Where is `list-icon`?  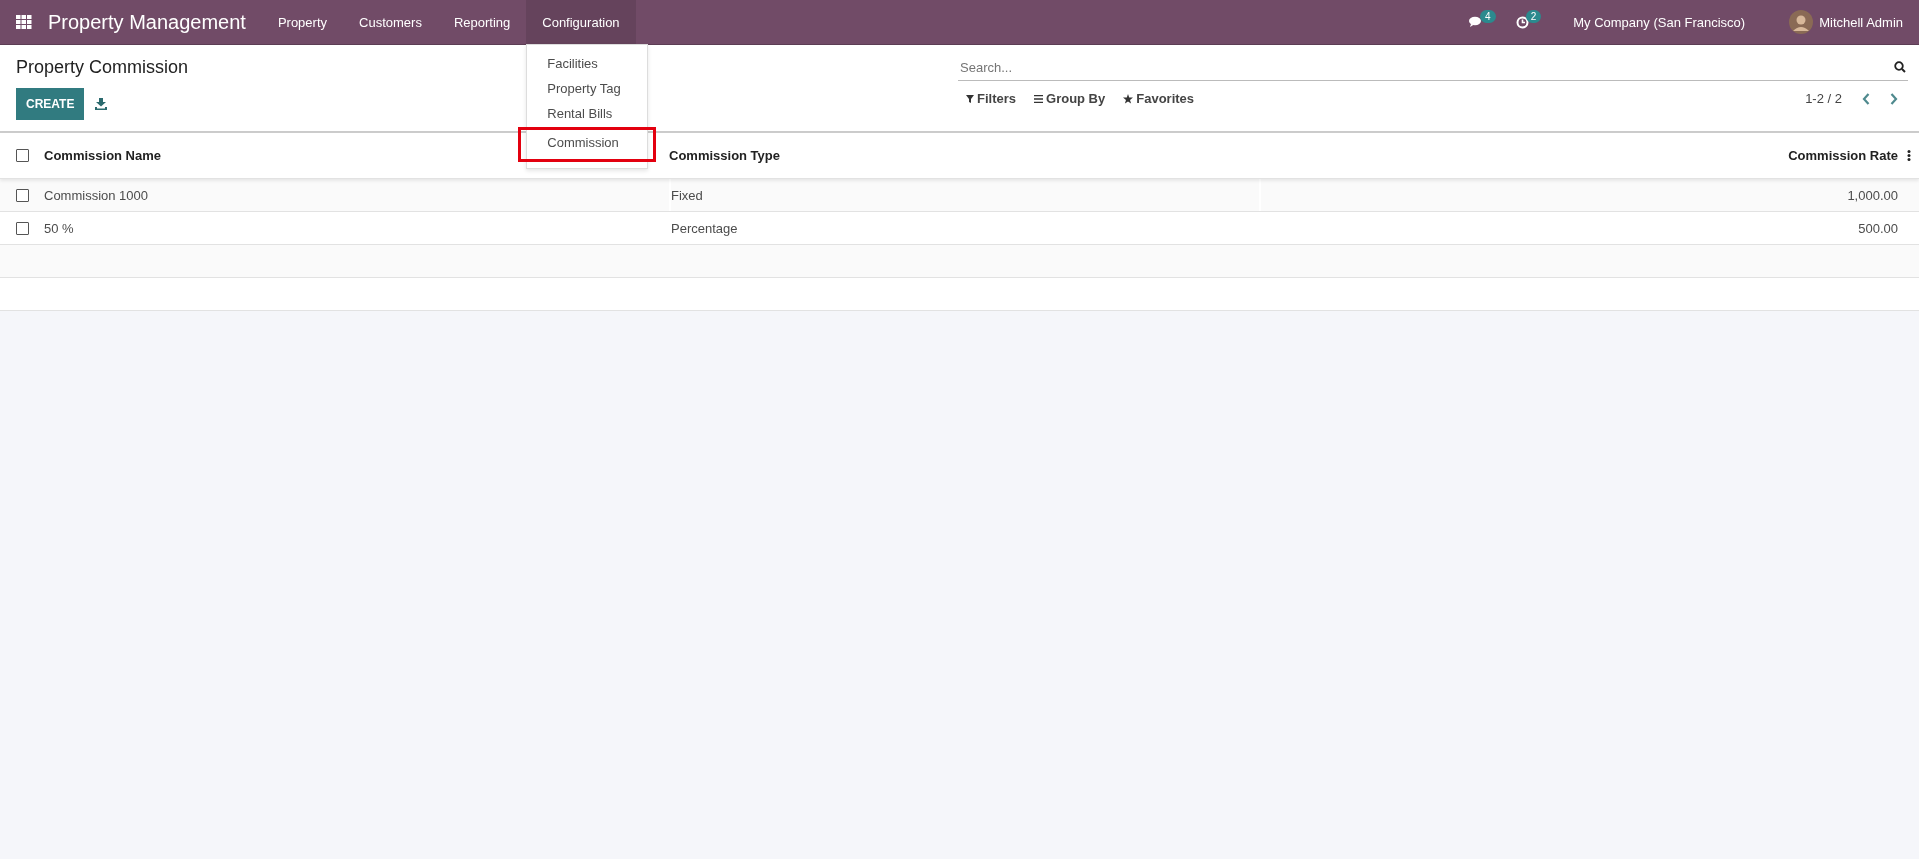
list-icon is located at coordinates (1038, 98).